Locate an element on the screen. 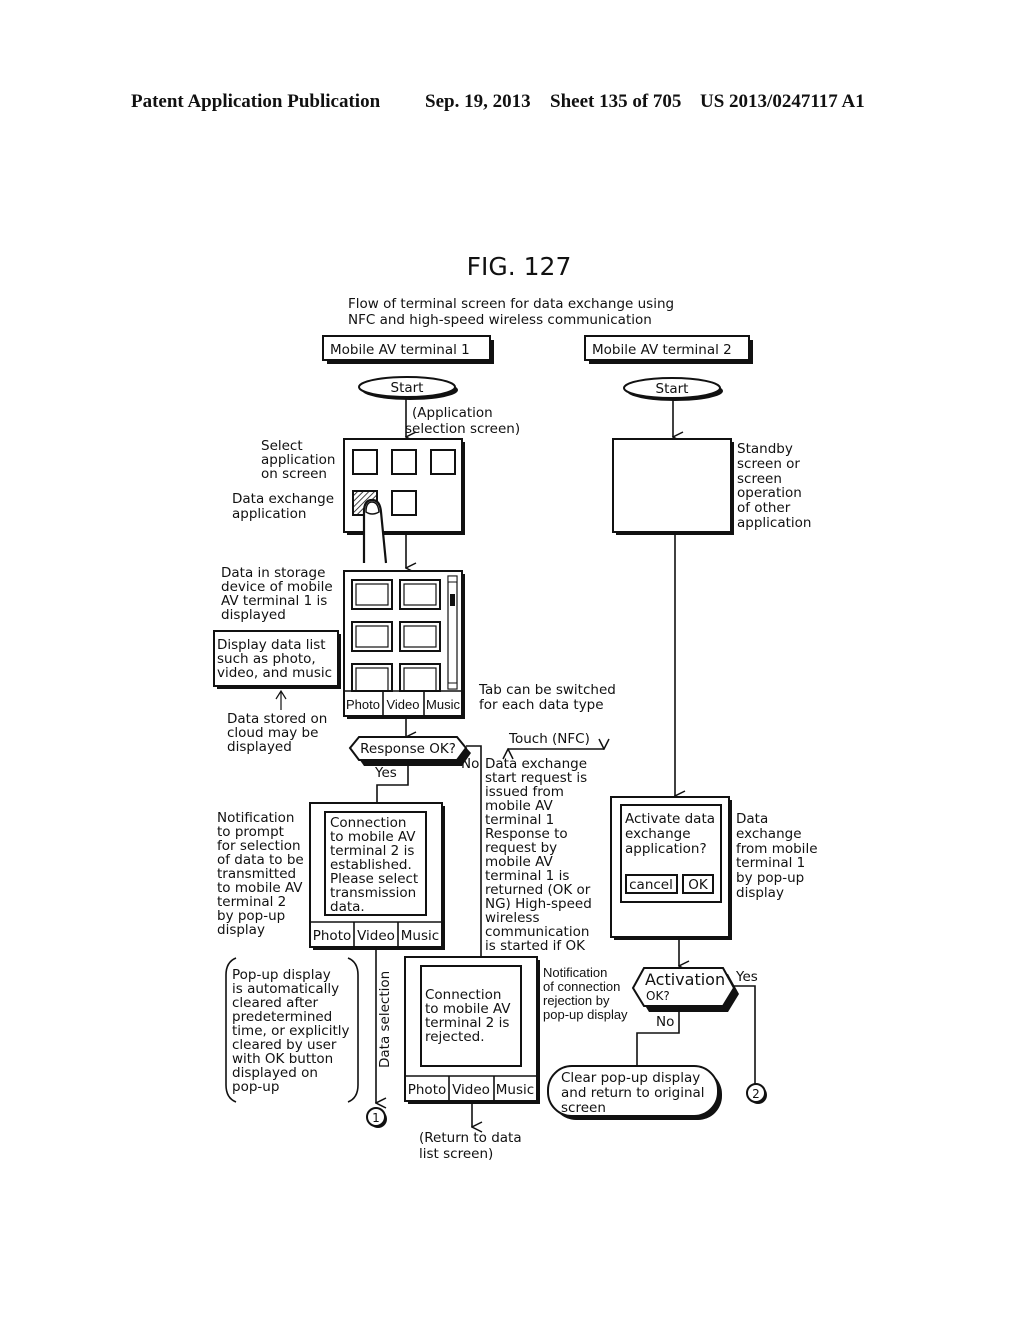 The height and width of the screenshot is (1320, 1024). scroll-up-icon is located at coordinates (452, 579).